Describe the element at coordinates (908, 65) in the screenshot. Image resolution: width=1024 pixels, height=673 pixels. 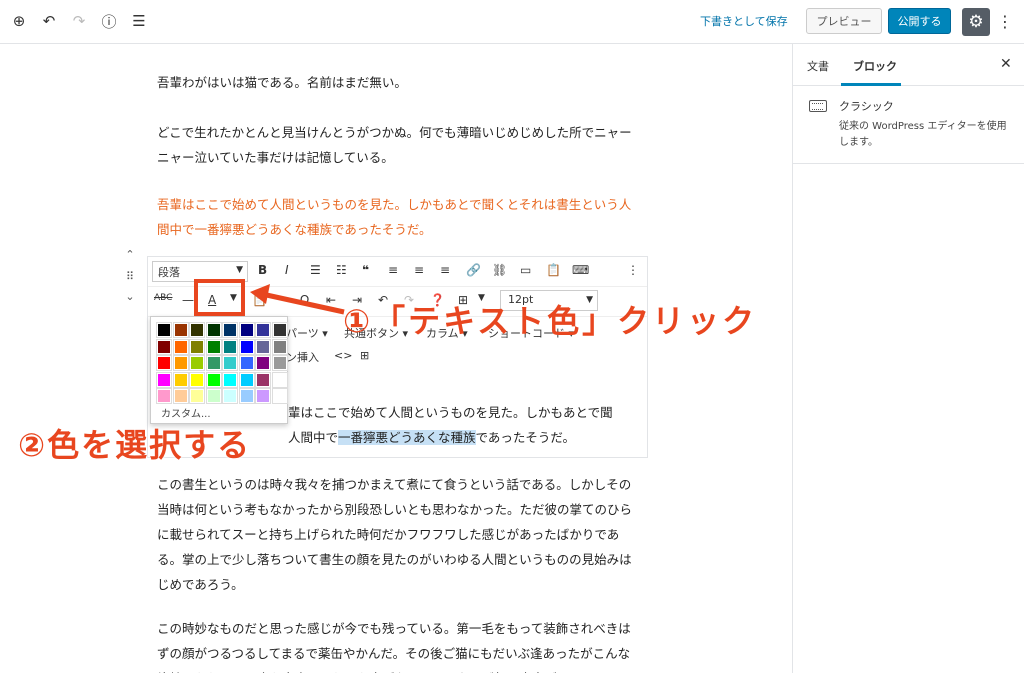
I see `sidebar-tabs: 文書 ブロック ✕` at that location.